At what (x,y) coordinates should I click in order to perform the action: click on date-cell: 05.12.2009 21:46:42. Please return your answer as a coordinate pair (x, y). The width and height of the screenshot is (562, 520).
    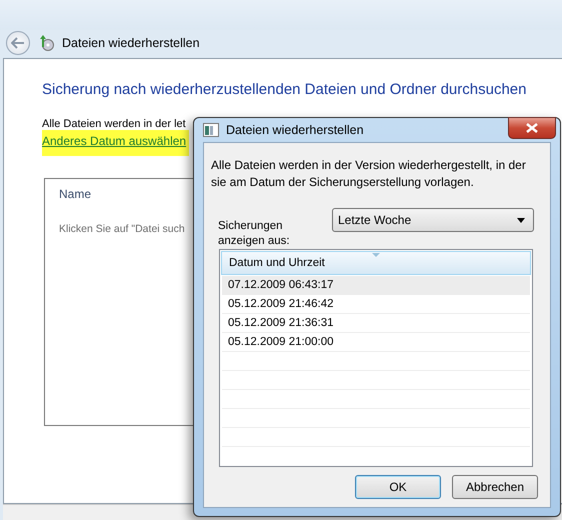
    Looking at the image, I should click on (281, 304).